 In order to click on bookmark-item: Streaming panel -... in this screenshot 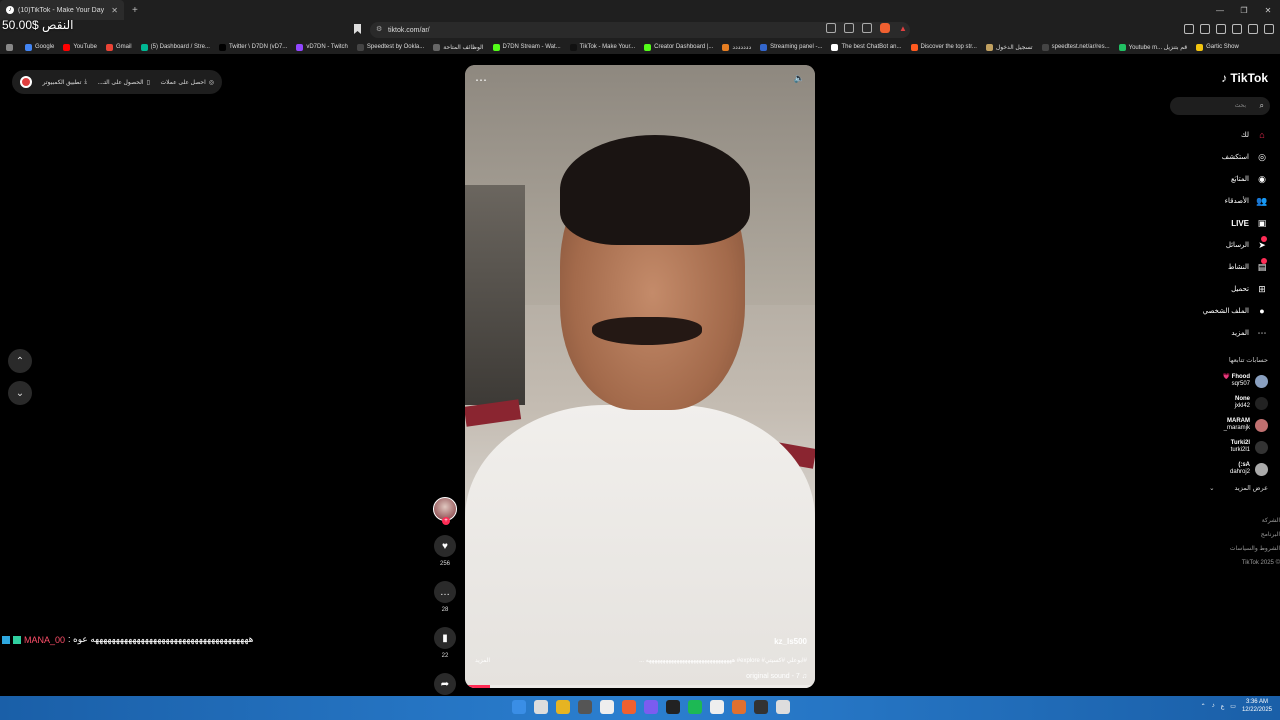, I will do `click(791, 47)`.